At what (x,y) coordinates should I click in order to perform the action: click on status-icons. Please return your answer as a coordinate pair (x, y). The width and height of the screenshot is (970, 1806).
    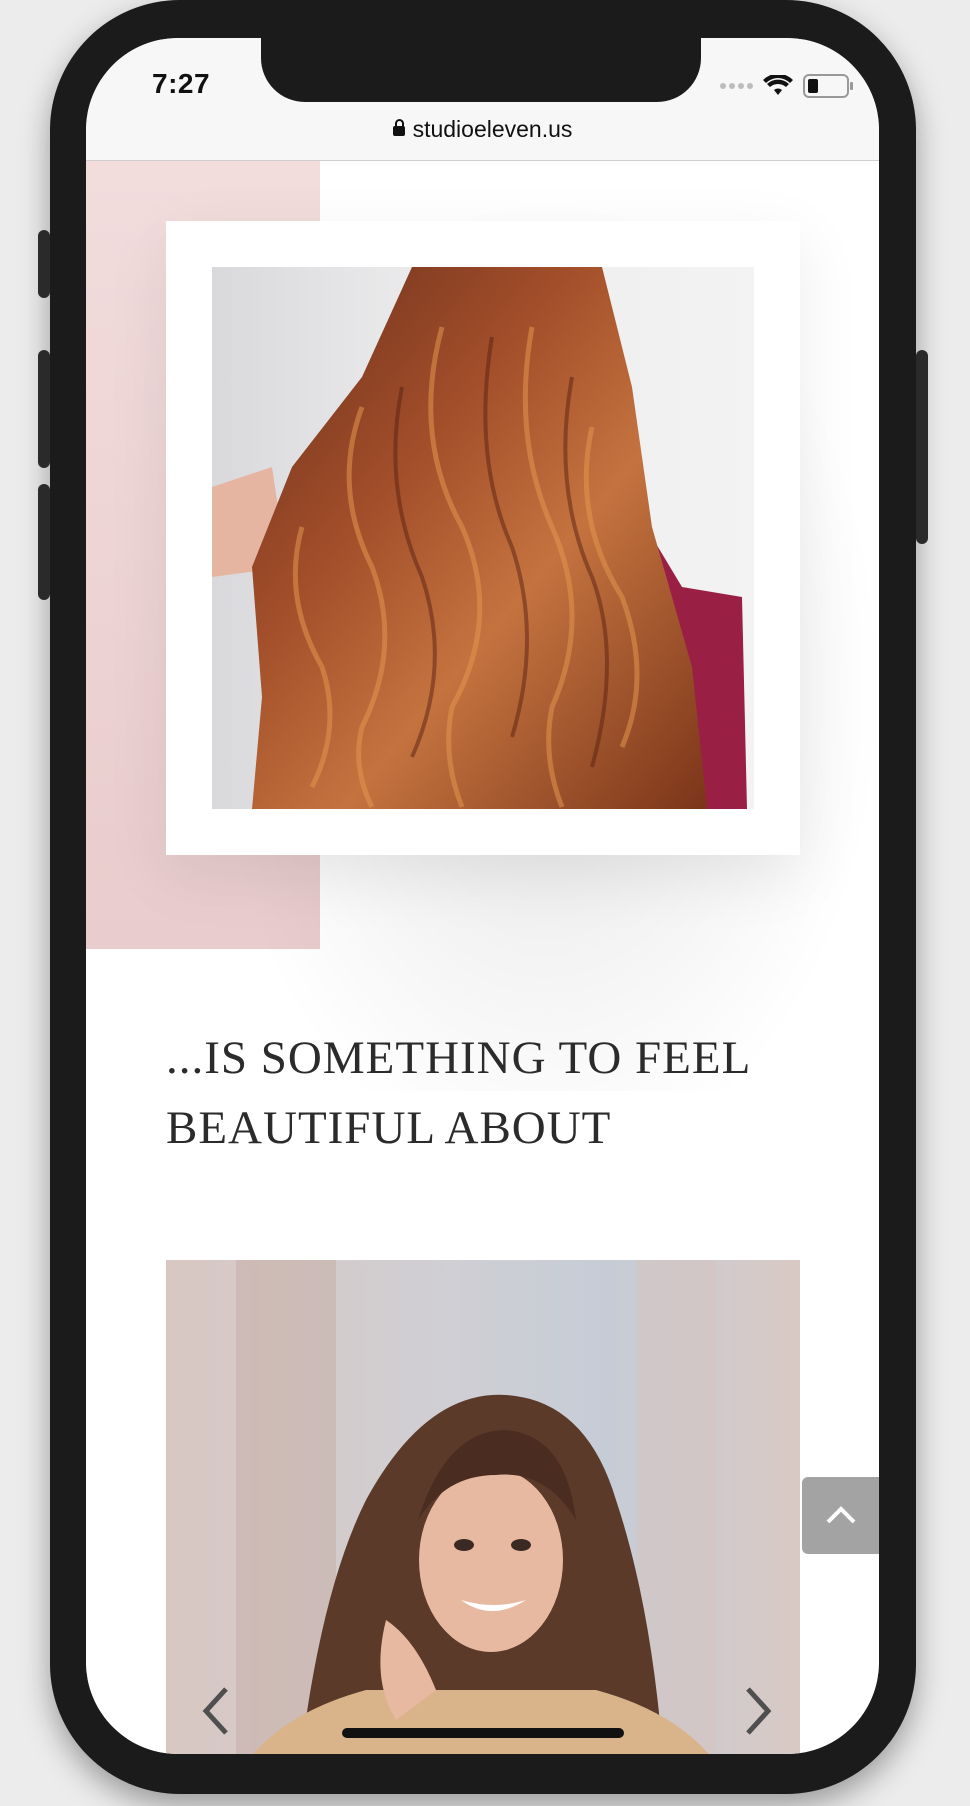
    Looking at the image, I should click on (786, 86).